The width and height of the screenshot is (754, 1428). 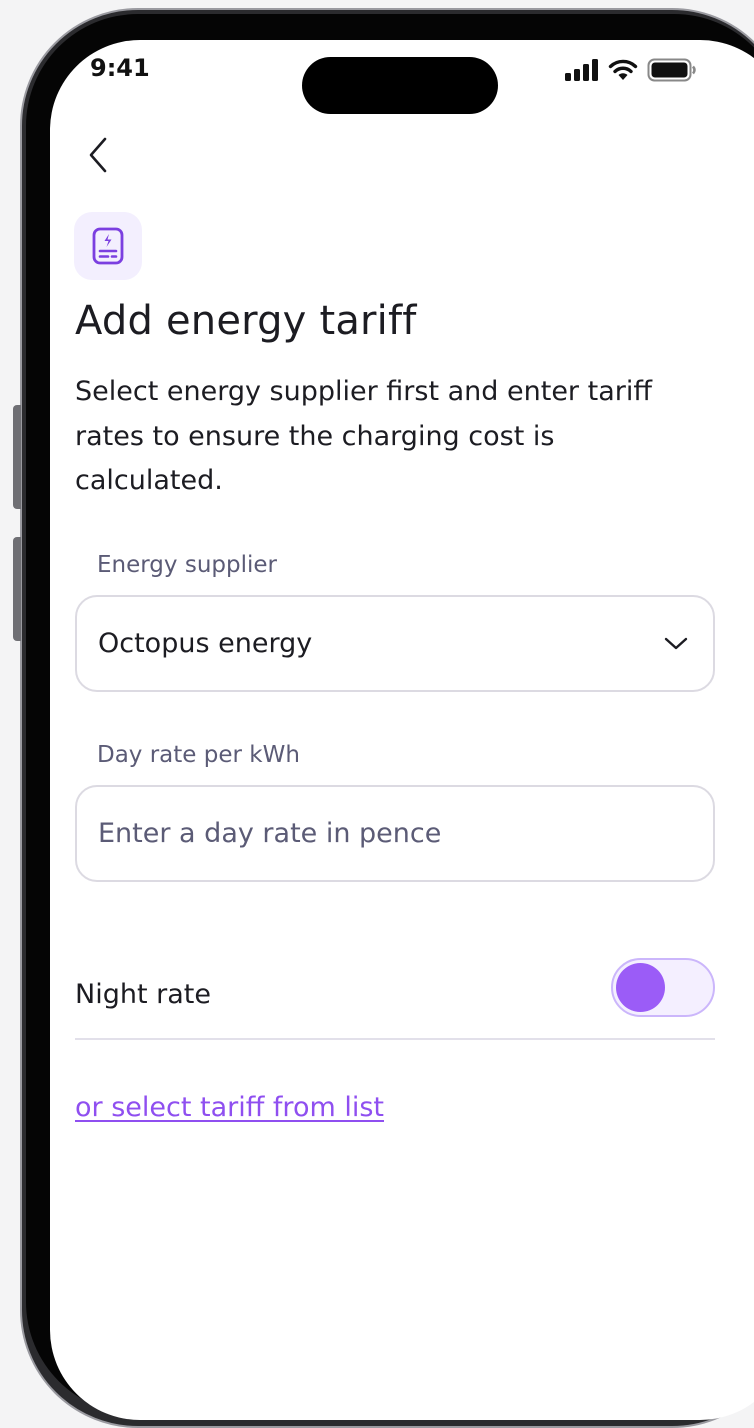 I want to click on status-icons, so click(x=631, y=70).